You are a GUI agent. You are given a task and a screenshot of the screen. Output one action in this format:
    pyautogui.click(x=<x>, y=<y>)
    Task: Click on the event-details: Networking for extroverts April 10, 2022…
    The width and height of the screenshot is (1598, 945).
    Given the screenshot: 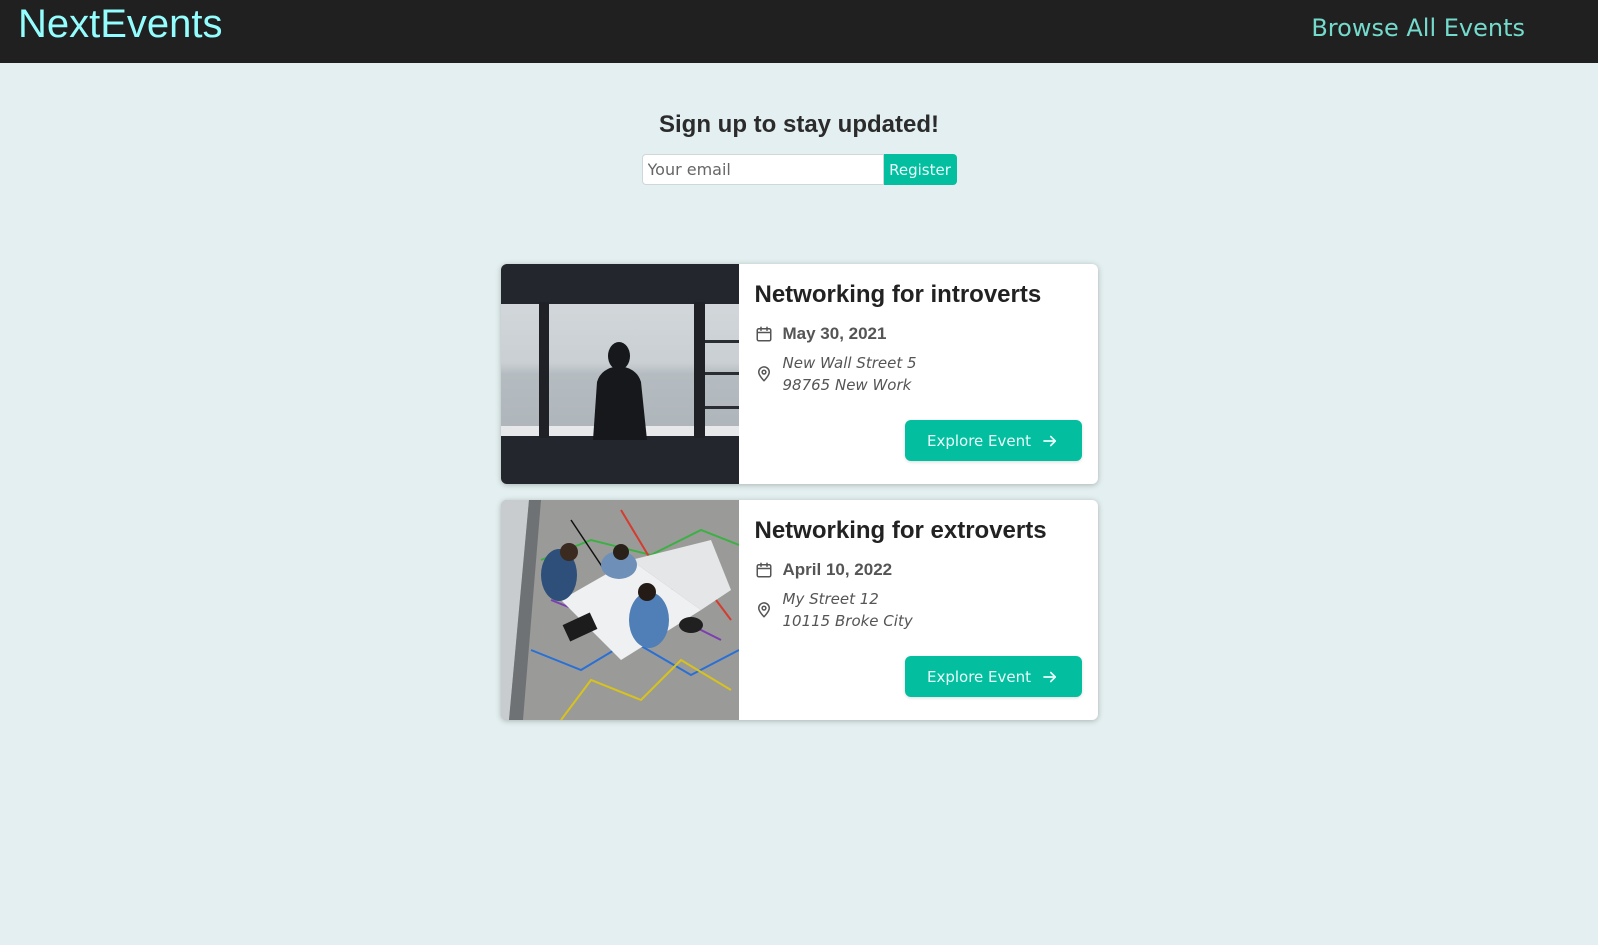 What is the action you would take?
    pyautogui.click(x=918, y=610)
    